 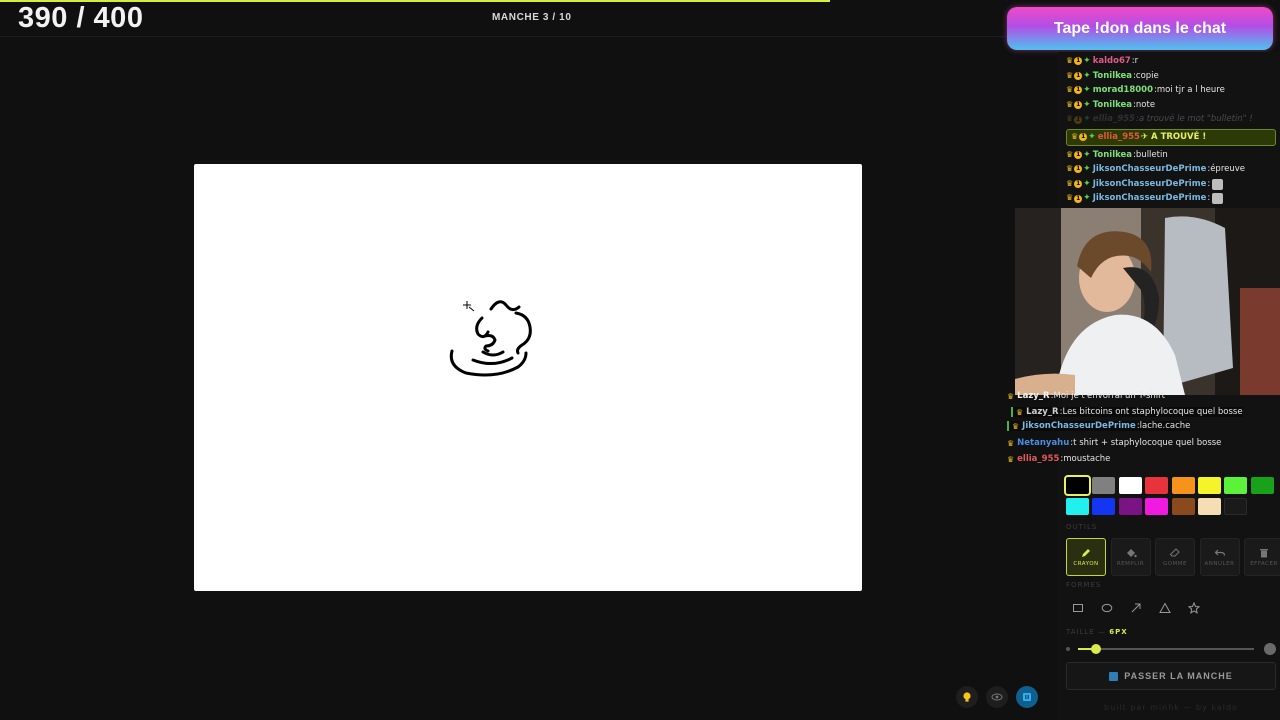 What do you see at coordinates (1086, 553) in the screenshot?
I see `pencil-icon` at bounding box center [1086, 553].